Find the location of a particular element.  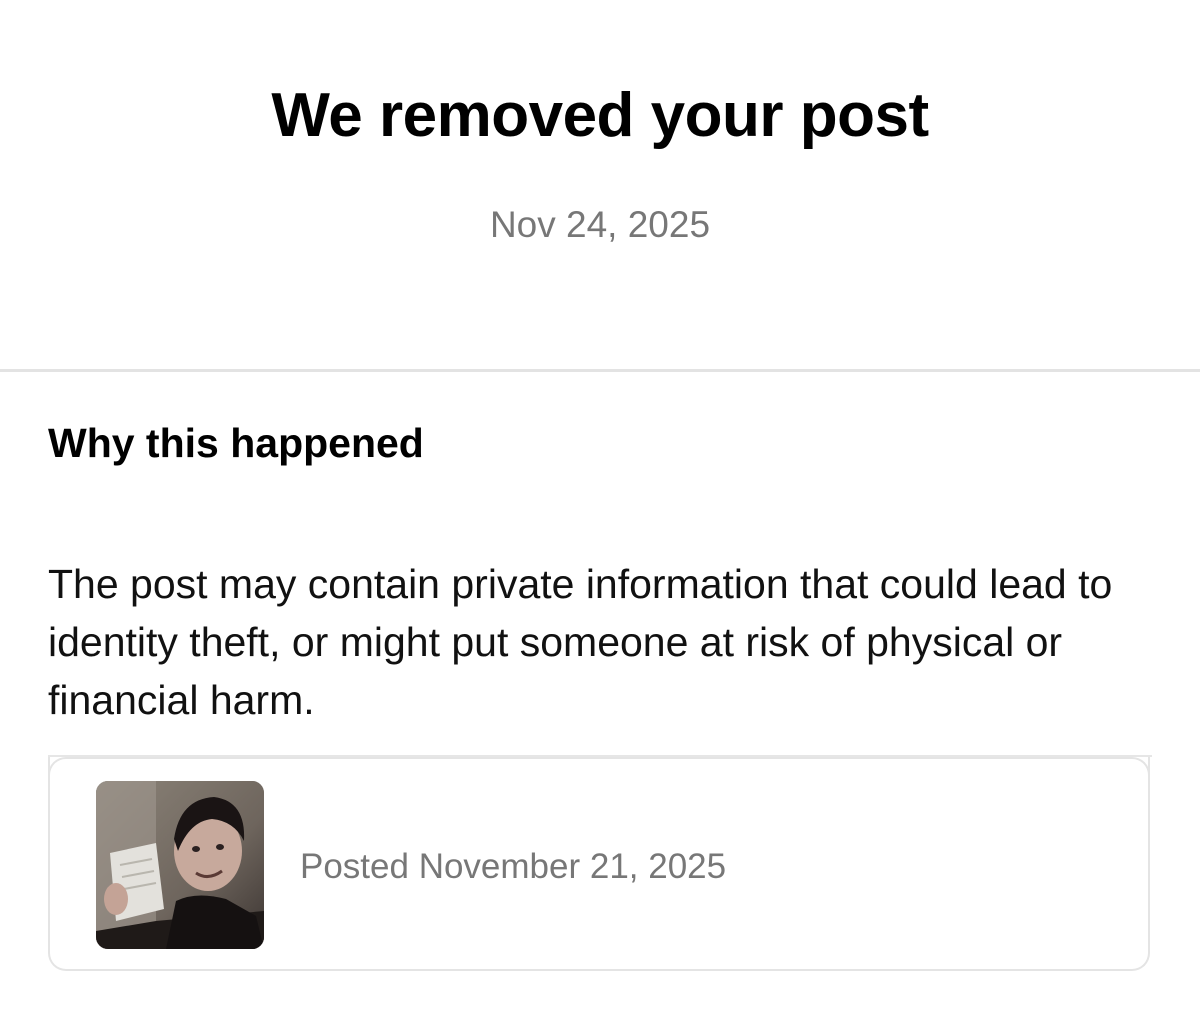

section-heading-why: Why this happened is located at coordinates (236, 443).